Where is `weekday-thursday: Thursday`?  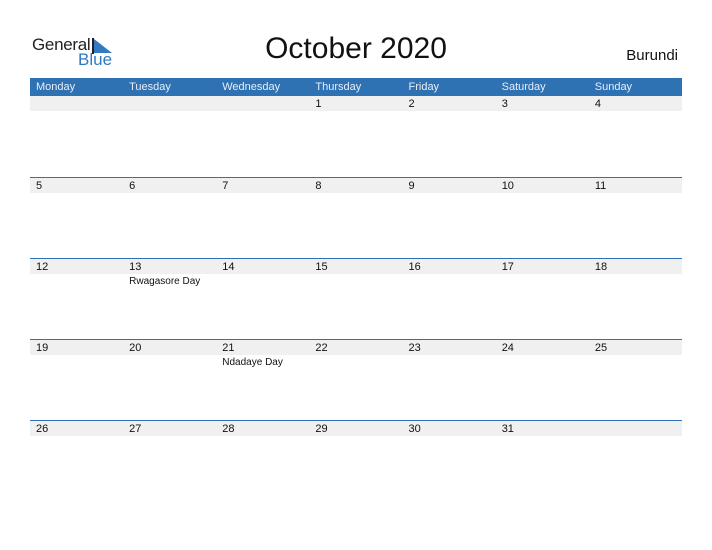 weekday-thursday: Thursday is located at coordinates (338, 87).